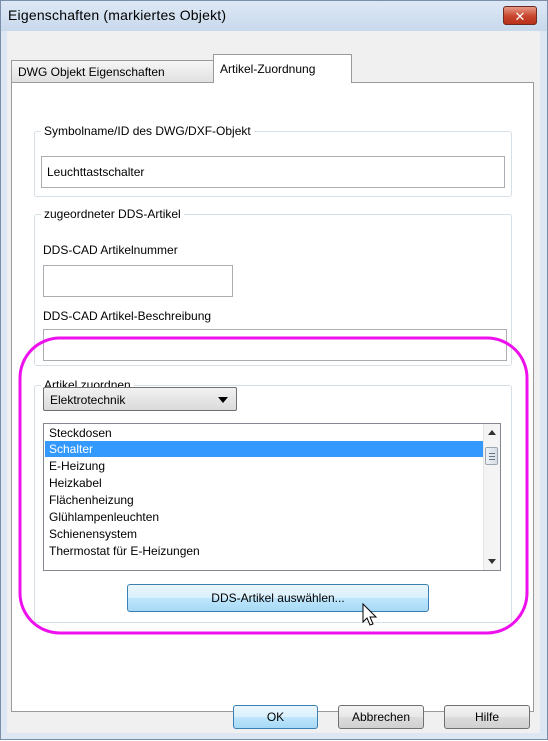 This screenshot has height=741, width=548. I want to click on tab-artikel-zuordnung: Artikel-Zuordnung, so click(282, 68).